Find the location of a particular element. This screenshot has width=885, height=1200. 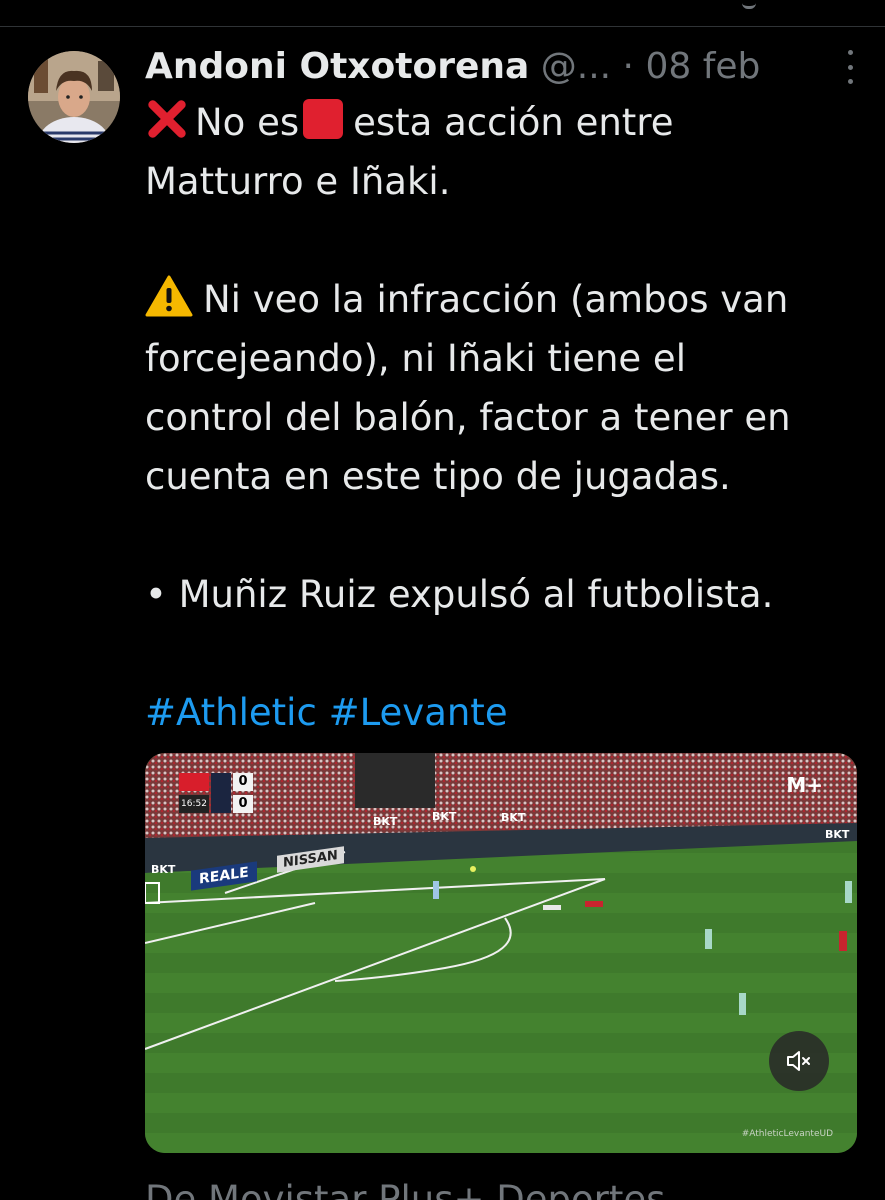

warning-icon is located at coordinates (169, 296).